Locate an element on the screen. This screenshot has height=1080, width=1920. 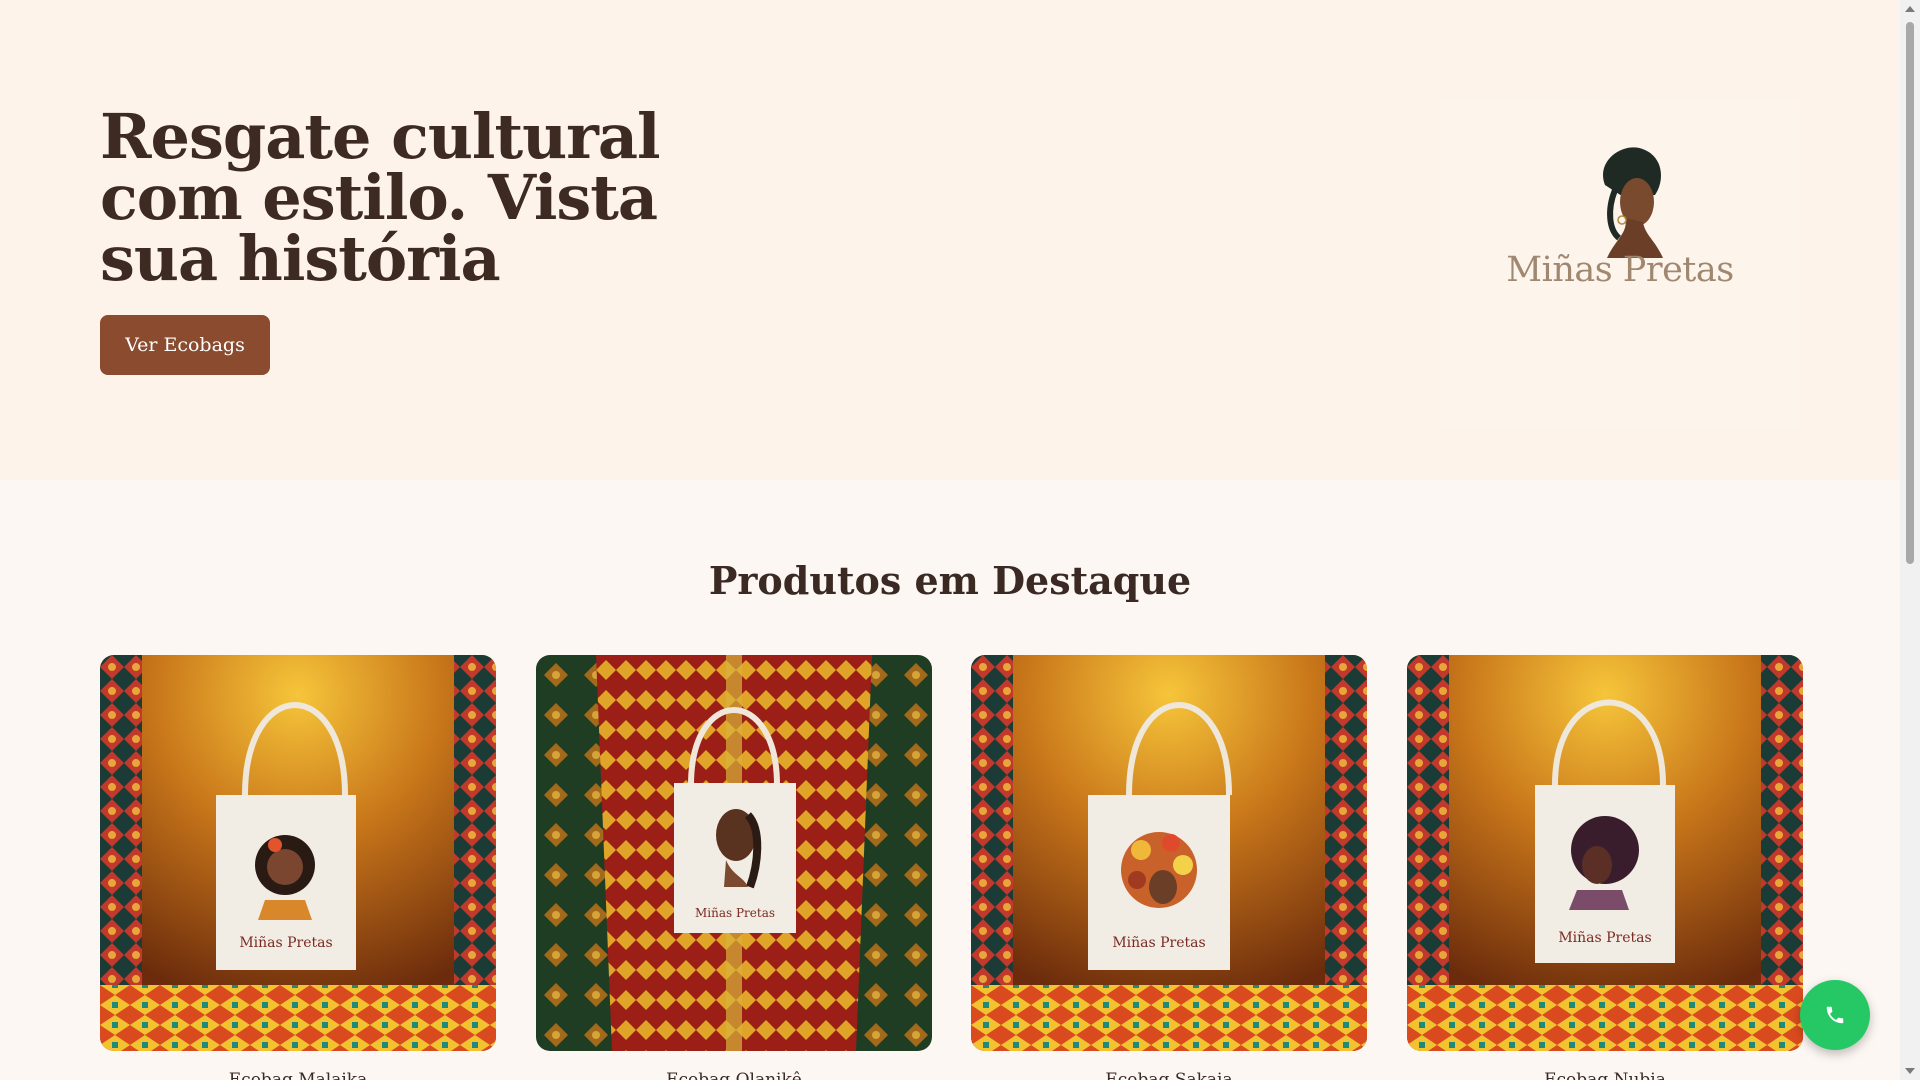
whatsapp-button is located at coordinates (1835, 1015).